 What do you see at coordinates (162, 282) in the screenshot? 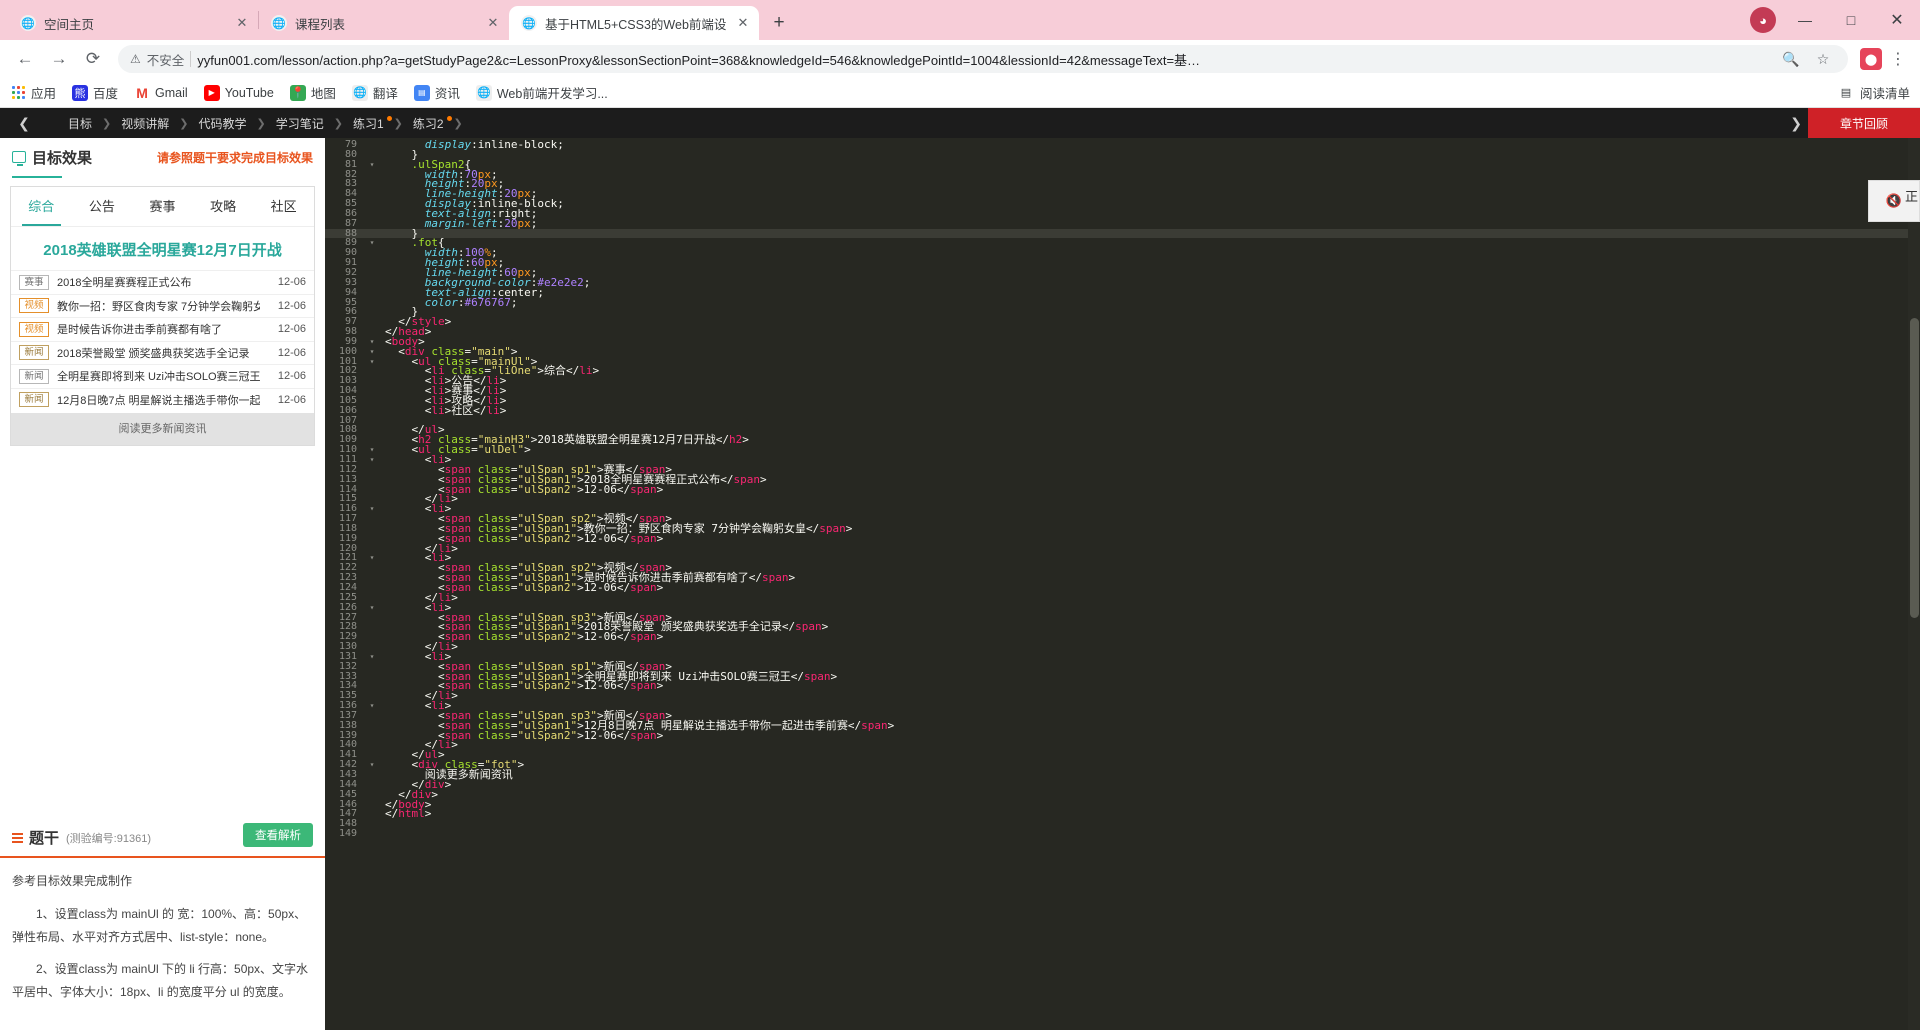
I see `list-item: 赛事 2018全明星赛赛程正式公布 12-06` at bounding box center [162, 282].